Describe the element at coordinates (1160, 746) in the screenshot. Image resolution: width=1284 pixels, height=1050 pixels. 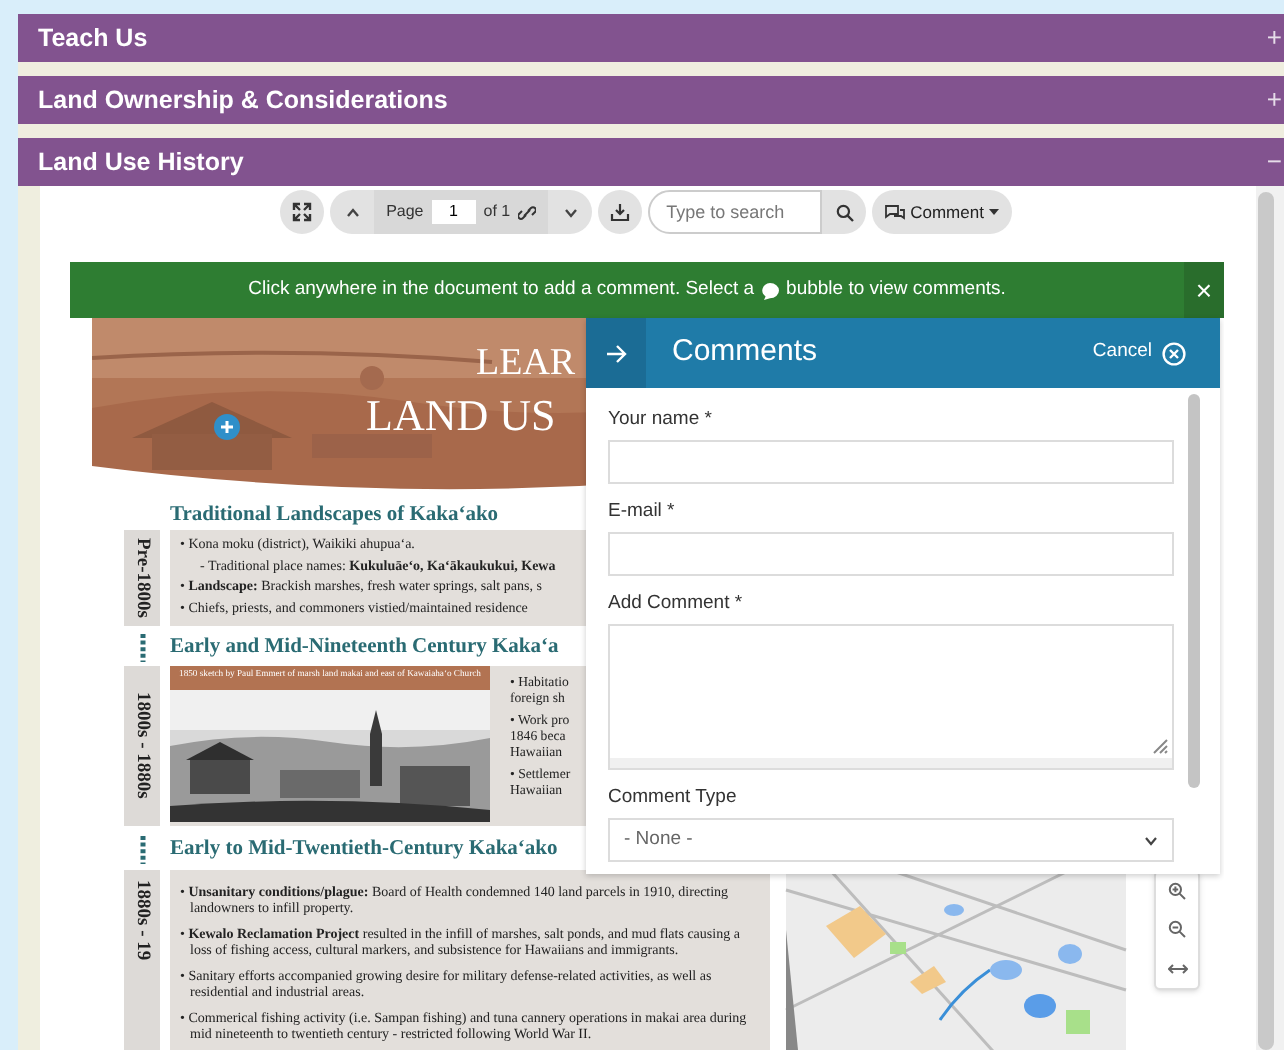
I see `resize-grip-icon` at that location.